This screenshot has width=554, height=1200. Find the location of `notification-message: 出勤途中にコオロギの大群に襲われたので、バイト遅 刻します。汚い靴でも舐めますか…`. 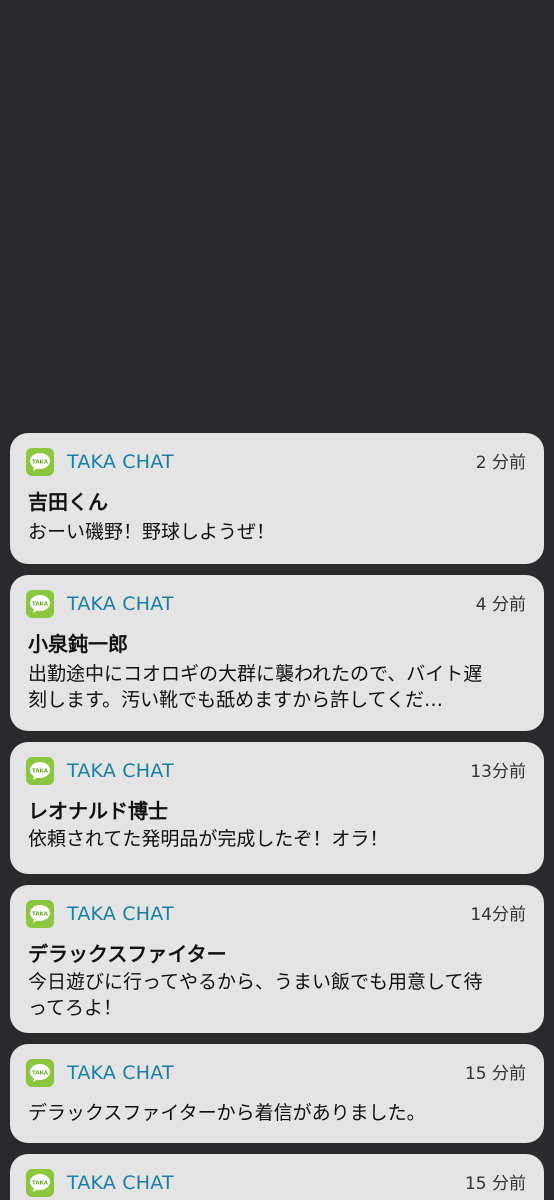

notification-message: 出勤途中にコオロギの大群に襲われたので、バイト遅 刻します。汚い靴でも舐めますか… is located at coordinates (278, 687).